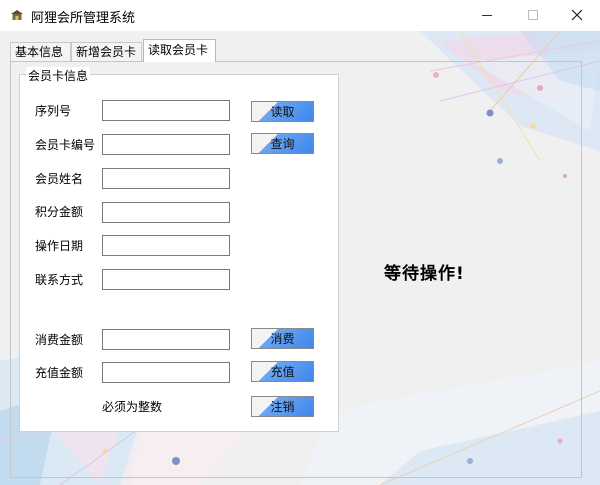  Describe the element at coordinates (424, 274) in the screenshot. I see `status-message: 等待操作!` at that location.